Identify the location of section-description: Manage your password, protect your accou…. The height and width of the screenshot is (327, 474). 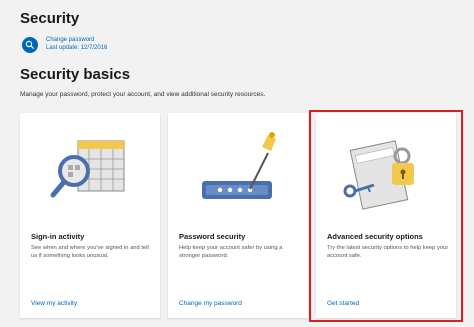
(143, 94).